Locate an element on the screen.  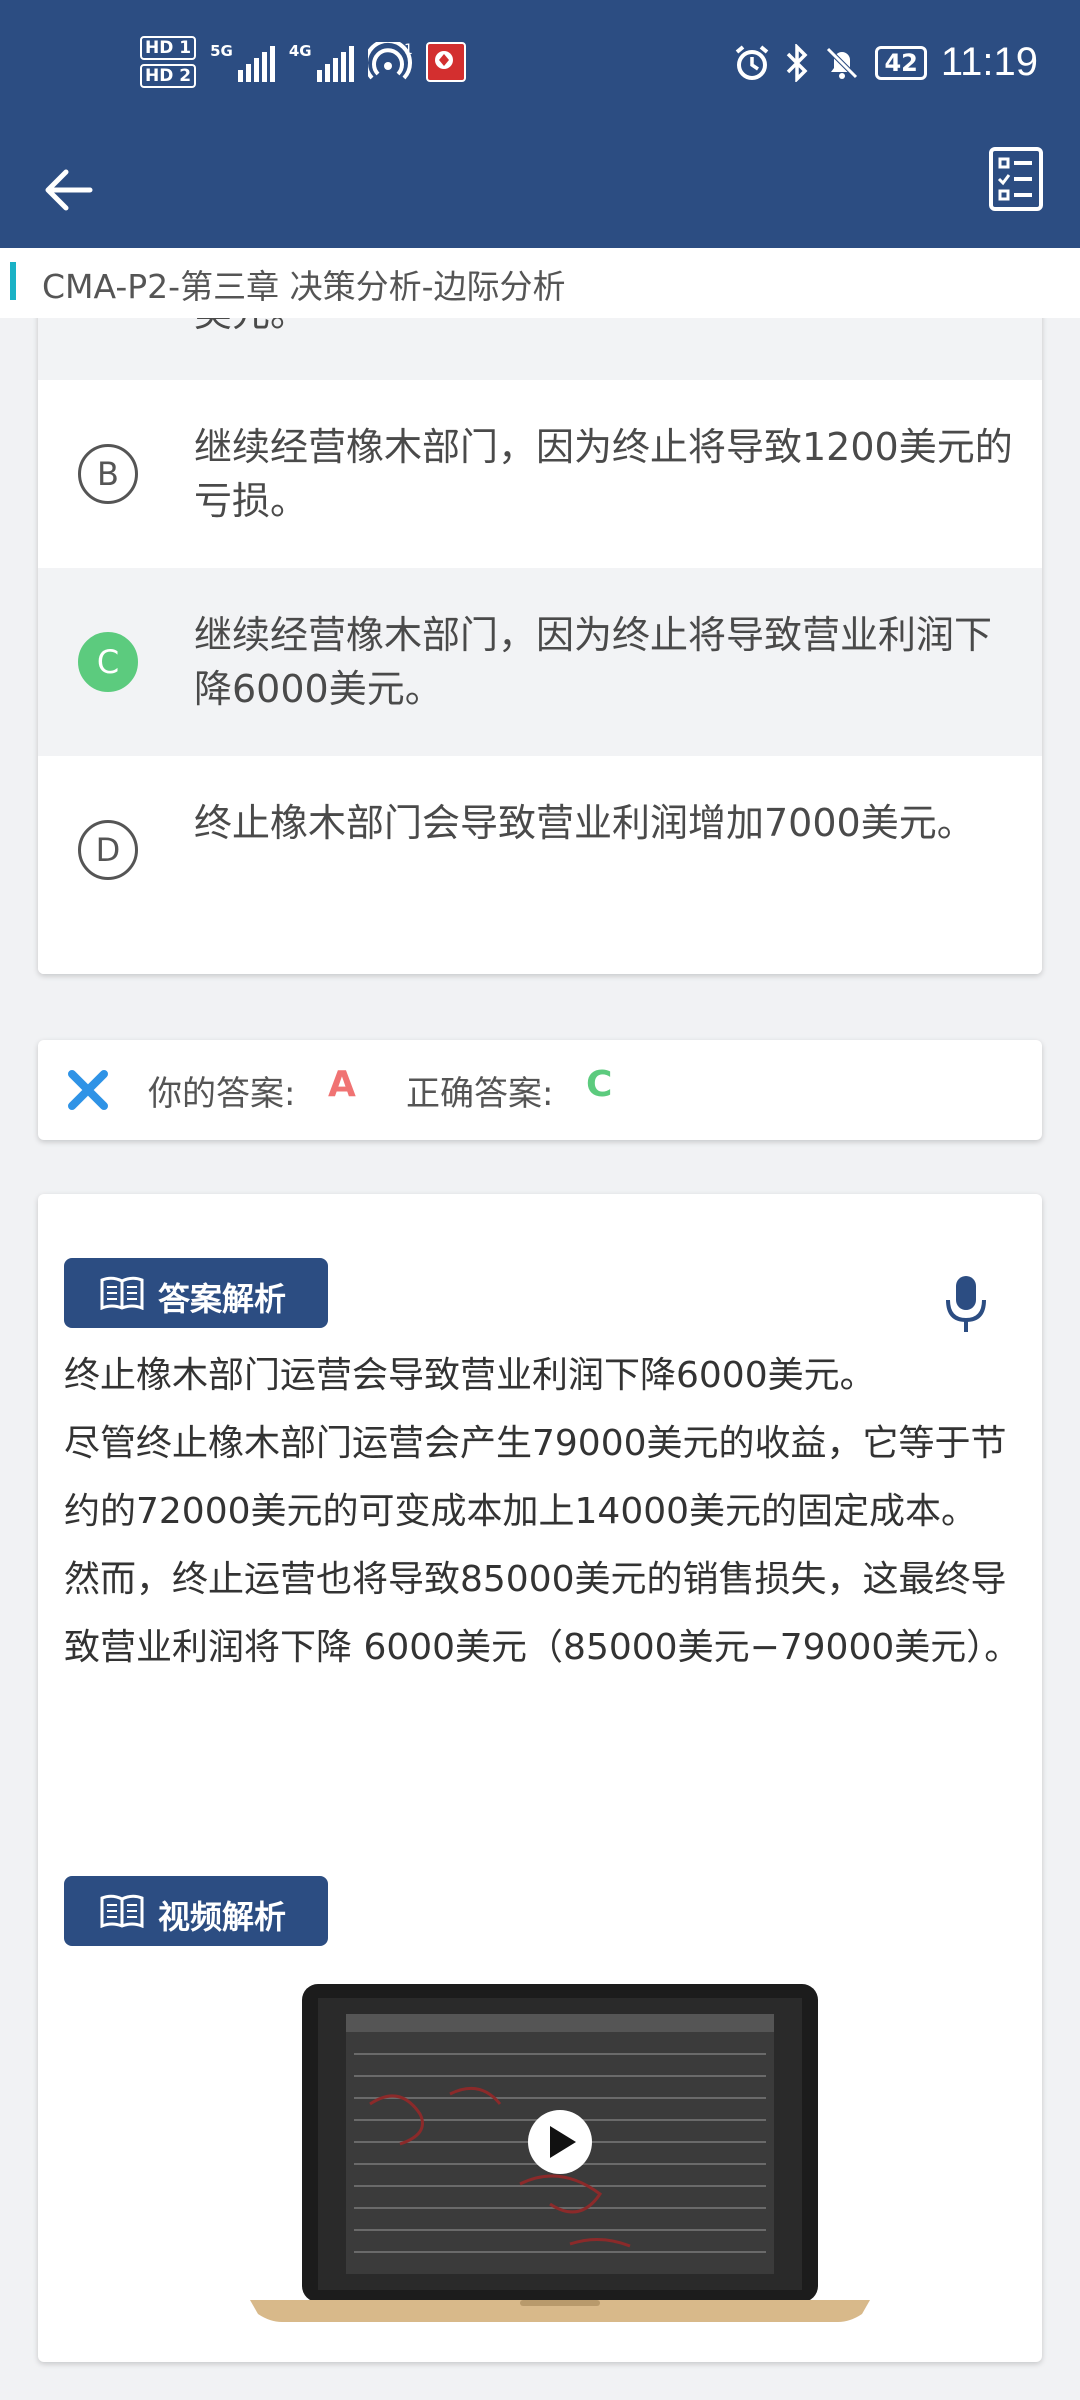
mute-bell-icon is located at coordinates (842, 62).